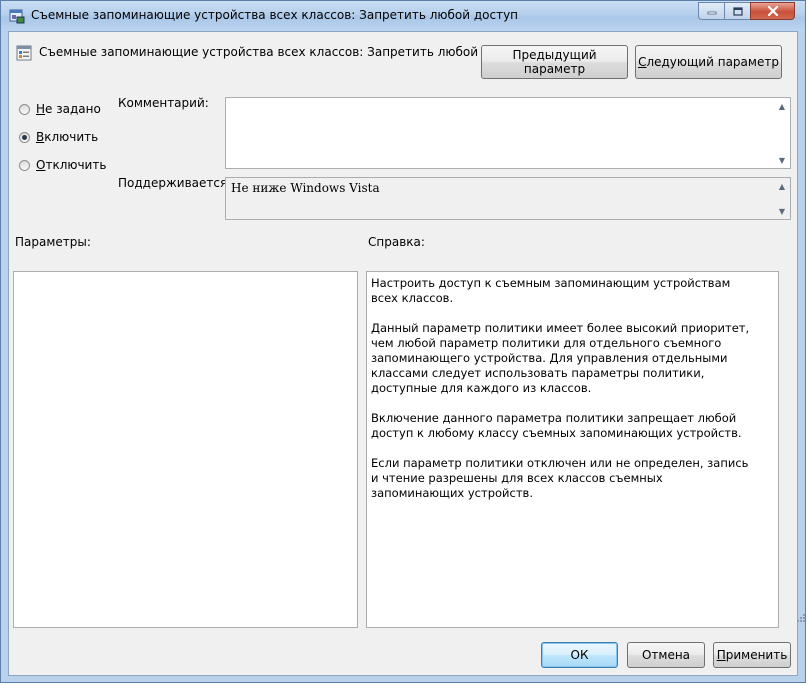  What do you see at coordinates (24, 165) in the screenshot?
I see `radio-disabled-circle` at bounding box center [24, 165].